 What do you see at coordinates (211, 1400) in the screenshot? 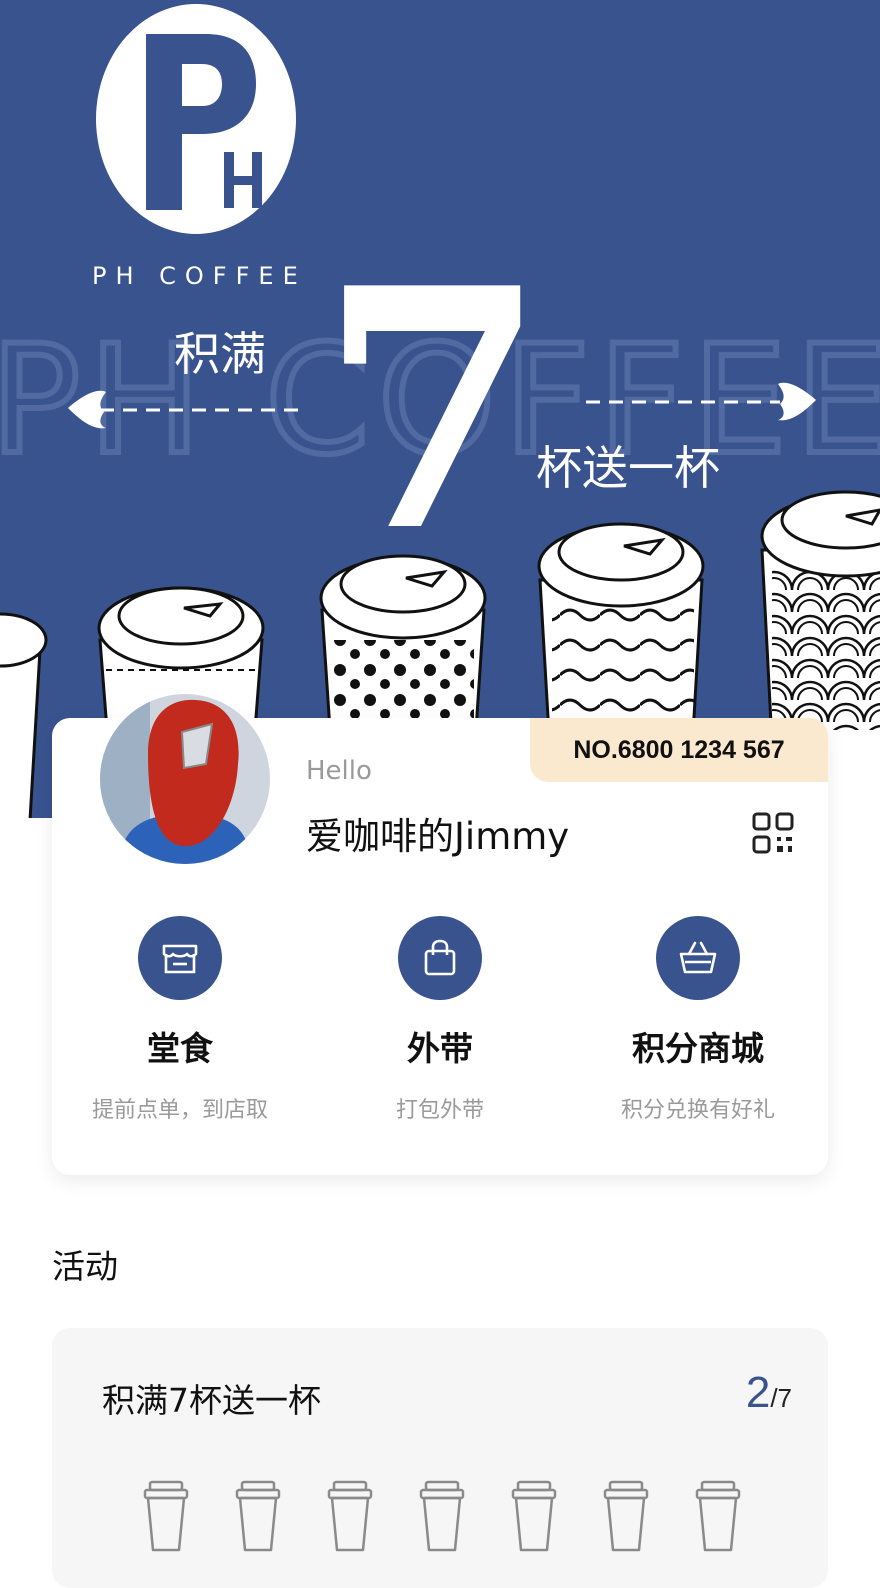
I see `activity-title: 积满7杯送一杯` at bounding box center [211, 1400].